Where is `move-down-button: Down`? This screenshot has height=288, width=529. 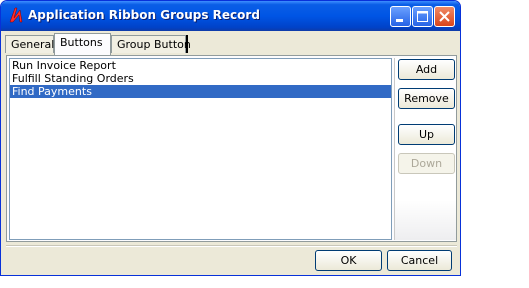 move-down-button: Down is located at coordinates (426, 163).